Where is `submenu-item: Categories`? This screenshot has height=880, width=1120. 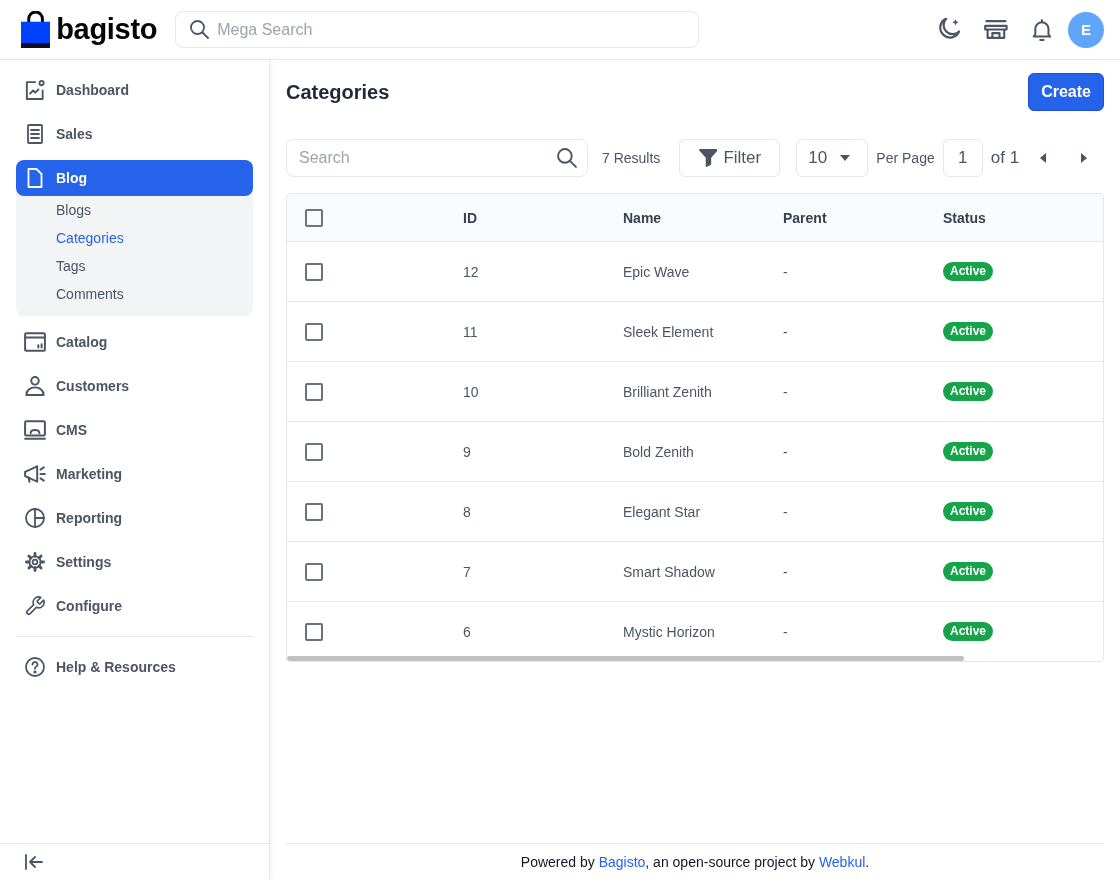
submenu-item: Categories is located at coordinates (134, 238).